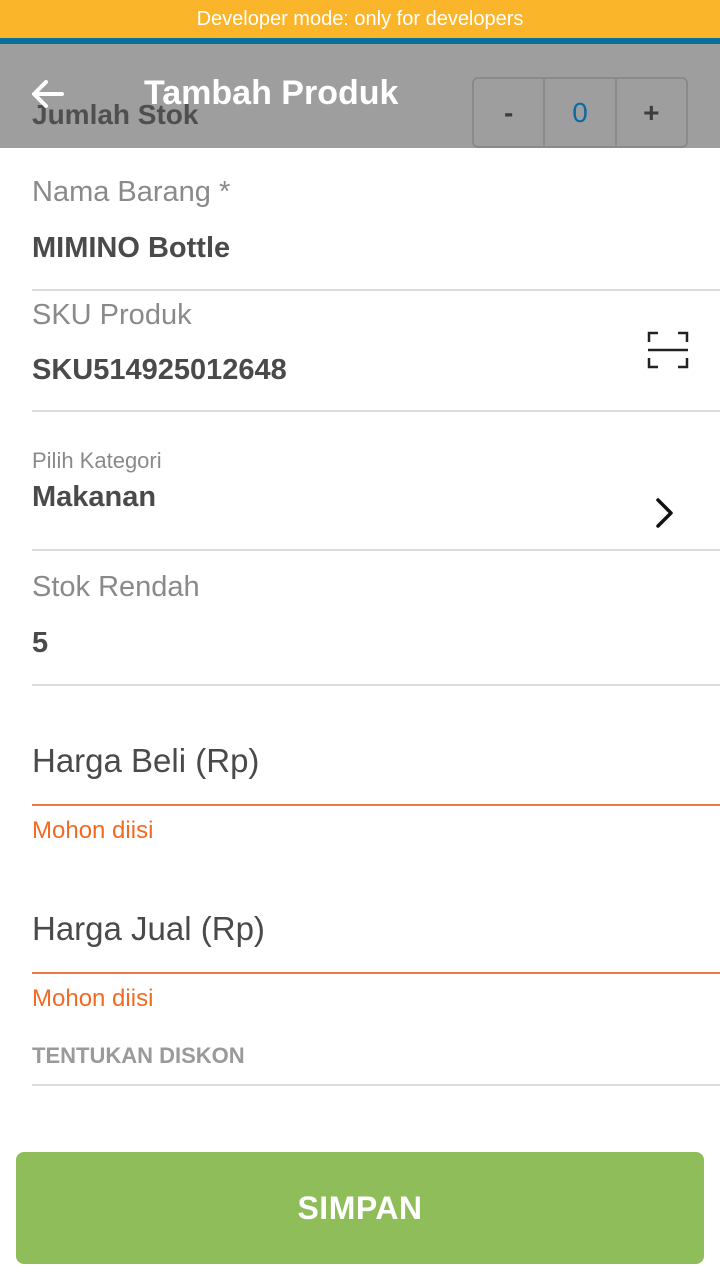 The image size is (720, 1280). I want to click on barcode-scan-icon, so click(668, 350).